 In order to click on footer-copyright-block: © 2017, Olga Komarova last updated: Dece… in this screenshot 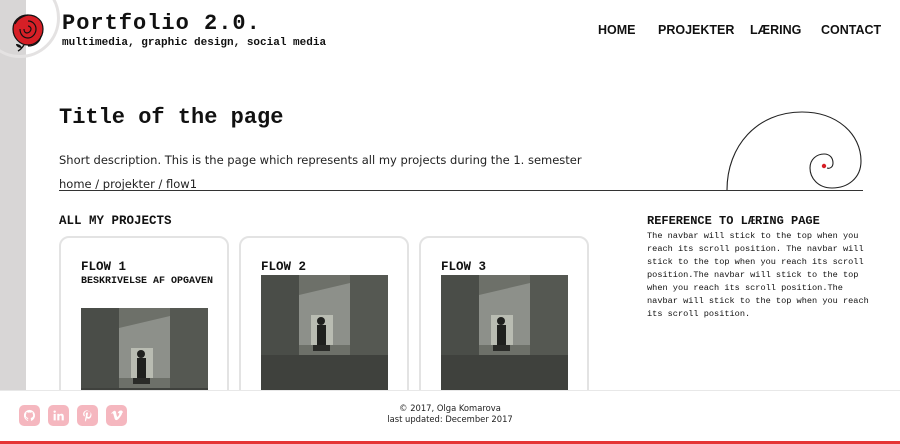, I will do `click(450, 414)`.